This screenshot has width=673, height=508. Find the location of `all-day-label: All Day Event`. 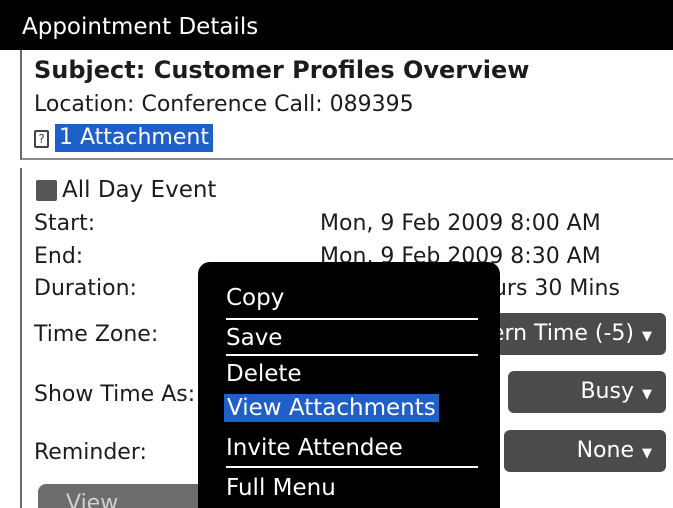

all-day-label: All Day Event is located at coordinates (139, 190).